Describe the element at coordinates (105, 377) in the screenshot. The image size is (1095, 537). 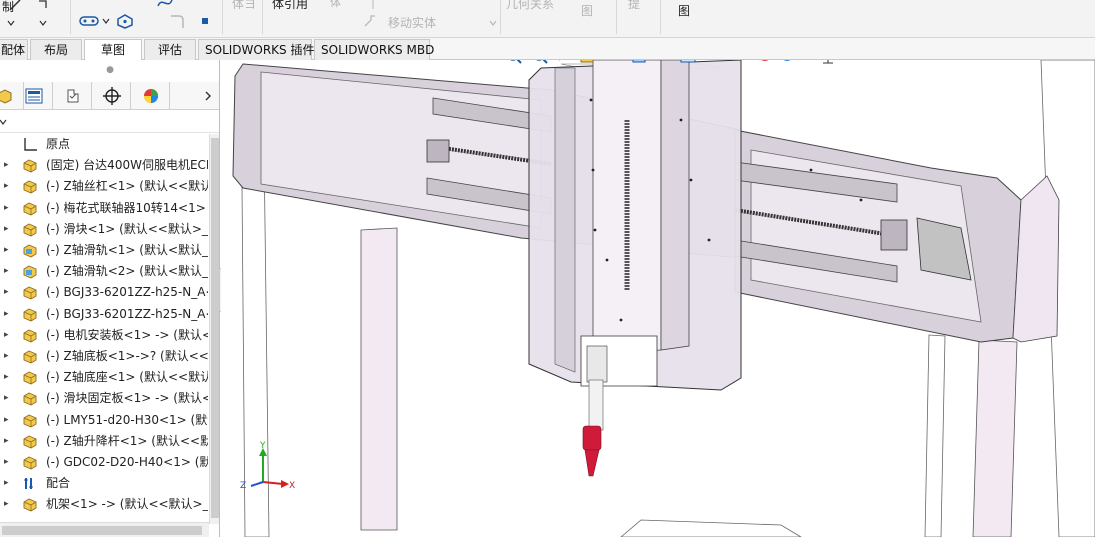
I see `tree-item: ▸ (-) Z轴底座<1> (默认<<默认` at that location.